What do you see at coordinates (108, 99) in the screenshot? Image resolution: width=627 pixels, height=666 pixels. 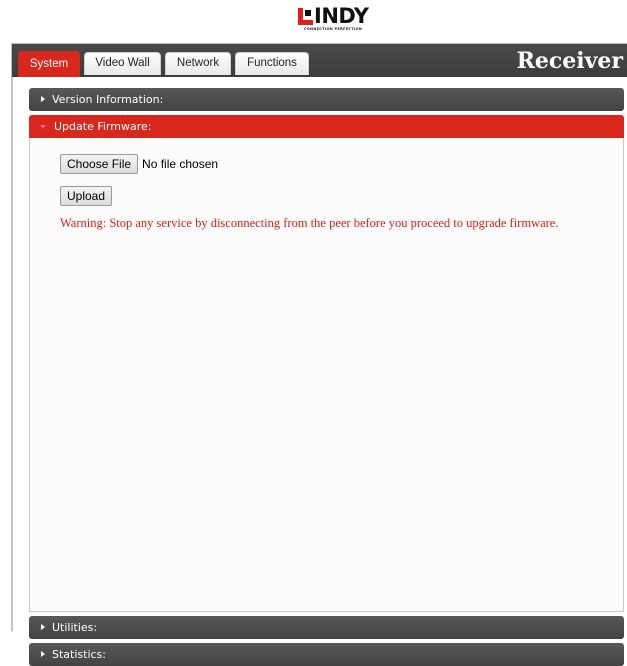 I see `section-label: Version Information:` at bounding box center [108, 99].